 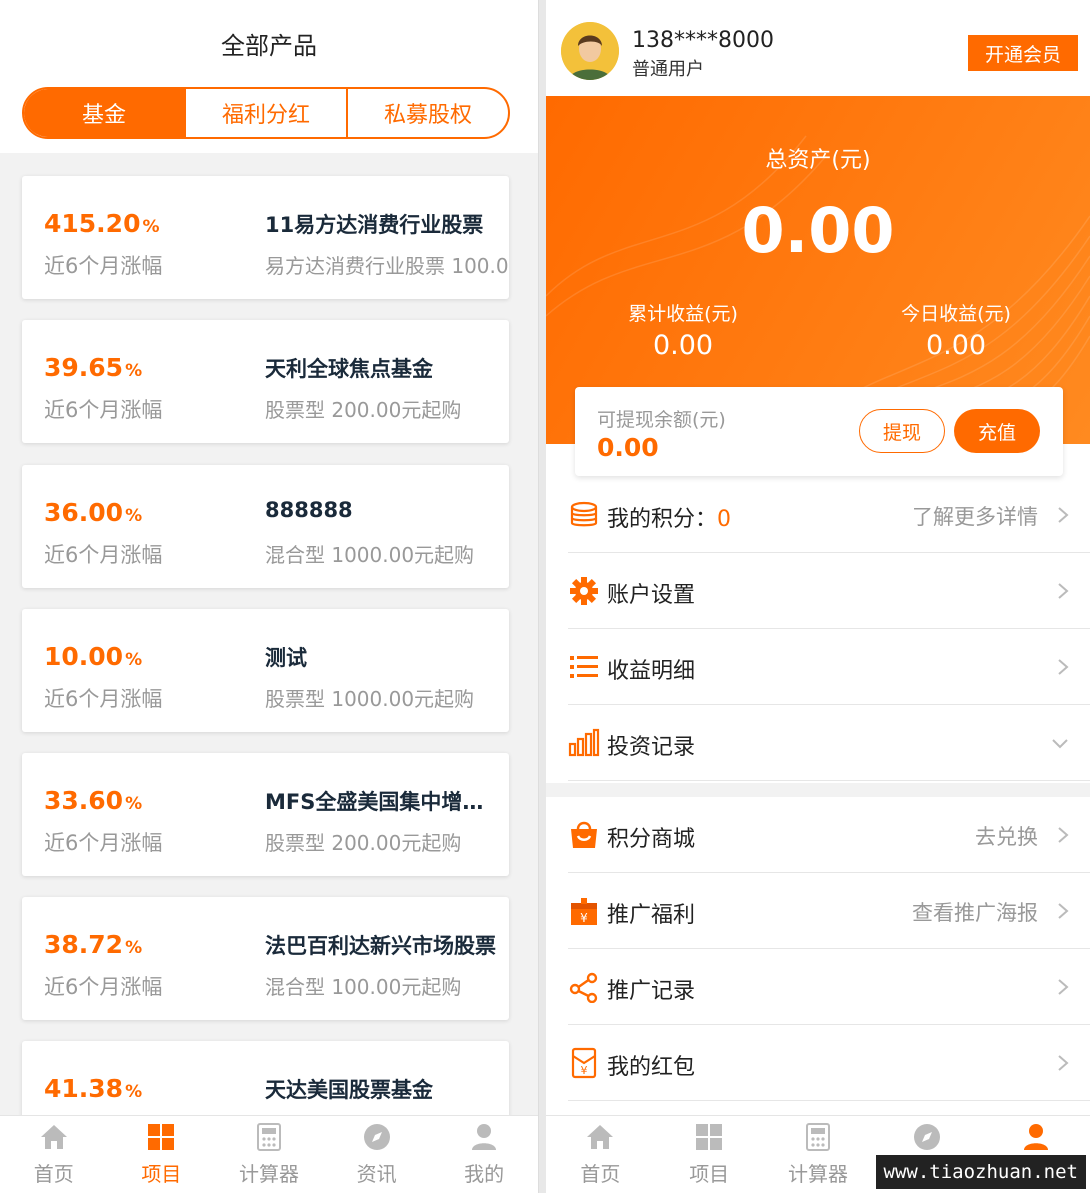 I want to click on tabbar-mine-label: 我的, so click(x=484, y=1174).